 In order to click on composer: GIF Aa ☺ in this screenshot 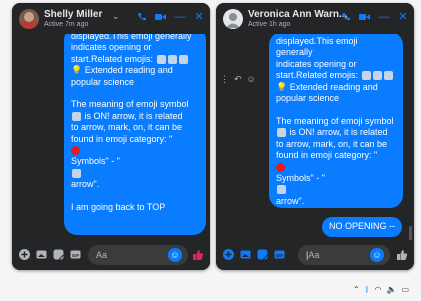, I will do `click(111, 255)`.